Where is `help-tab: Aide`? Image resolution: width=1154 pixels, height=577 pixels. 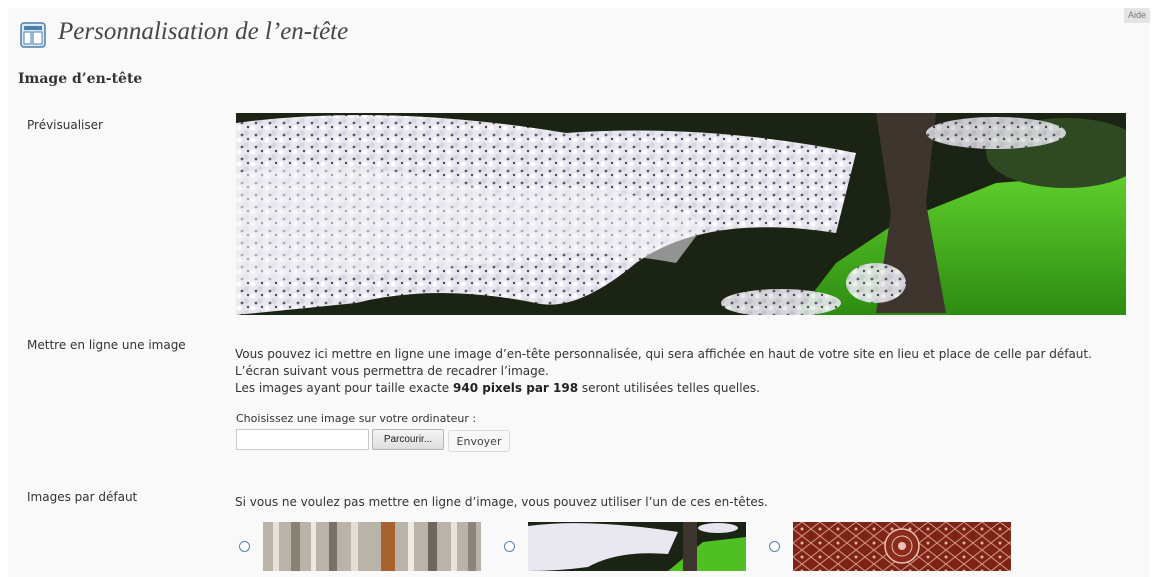 help-tab: Aide is located at coordinates (1136, 15).